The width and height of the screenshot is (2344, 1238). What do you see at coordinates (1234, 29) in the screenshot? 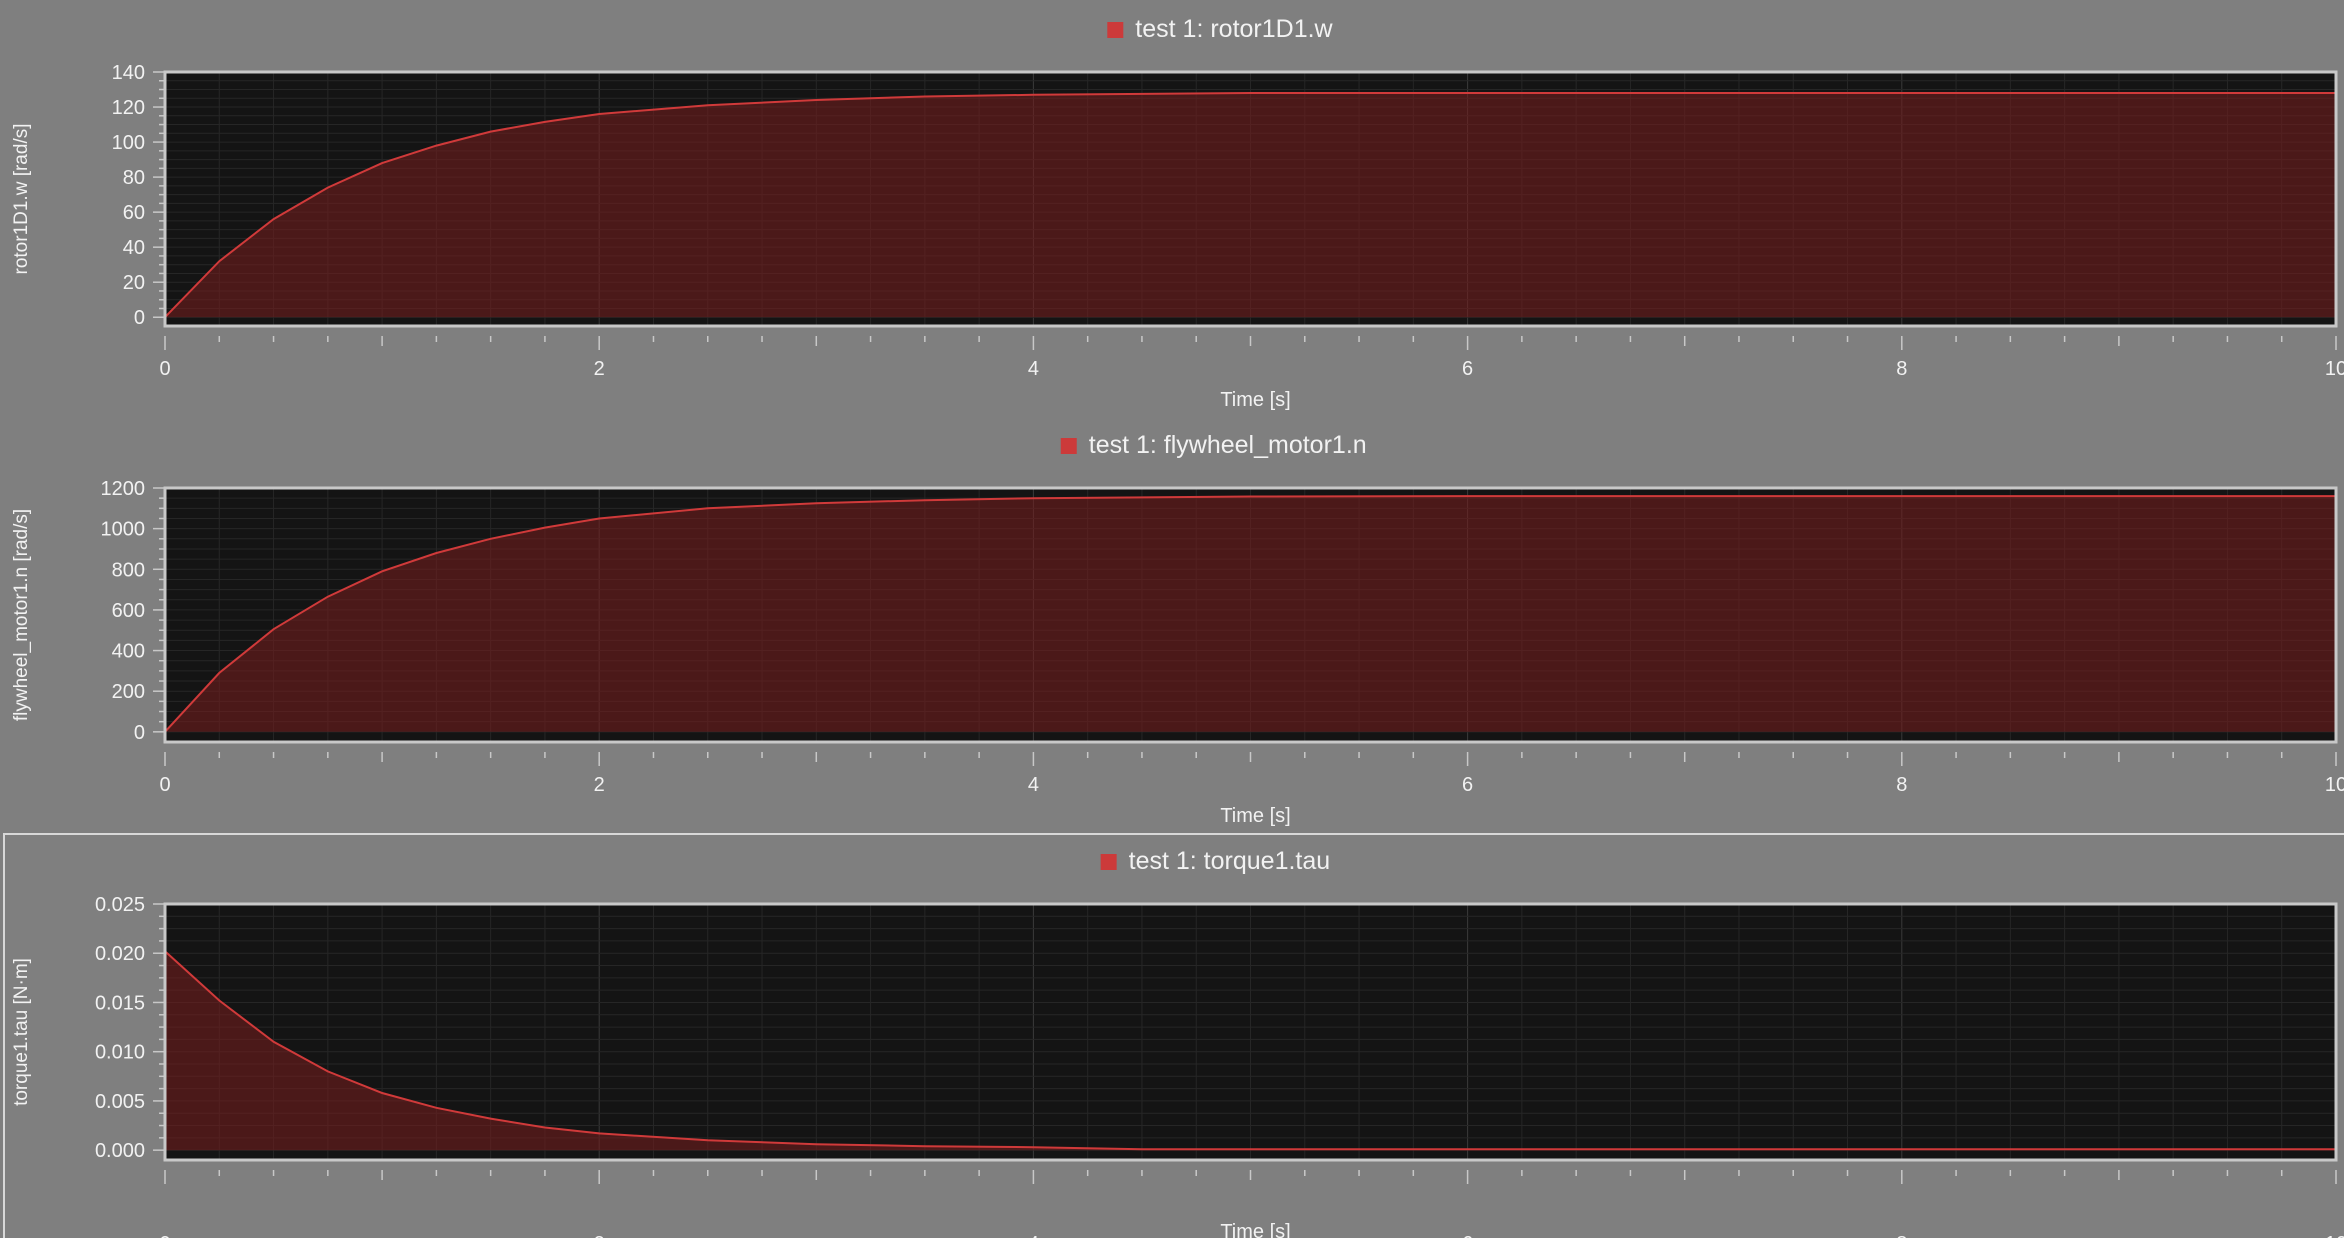
I see `chart-title: test 1: rotor1D1.w` at bounding box center [1234, 29].